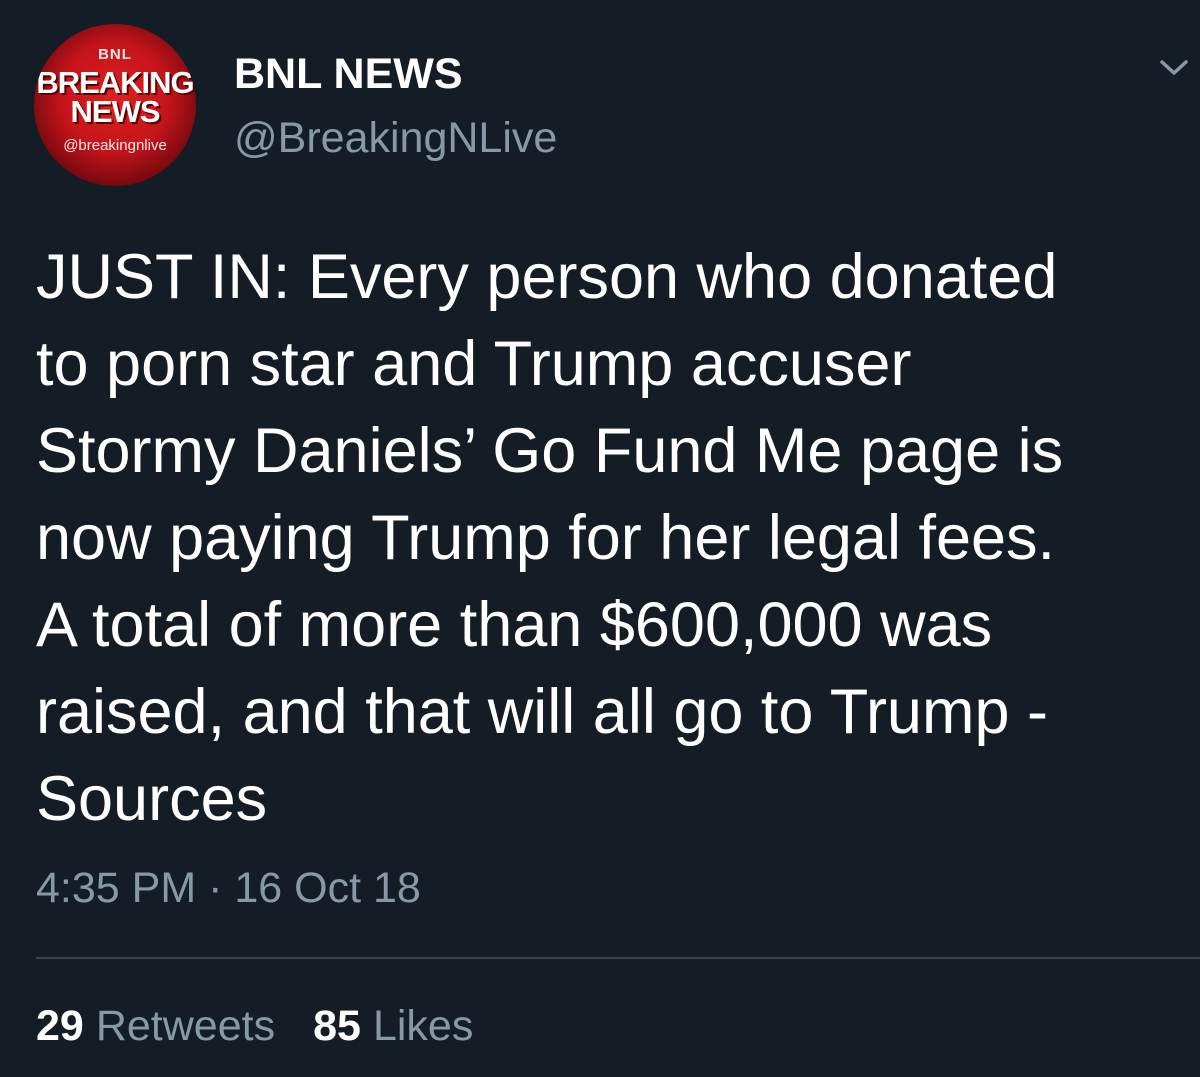 Image resolution: width=1200 pixels, height=1077 pixels. I want to click on tweet-time: 4:35 PM, so click(116, 888).